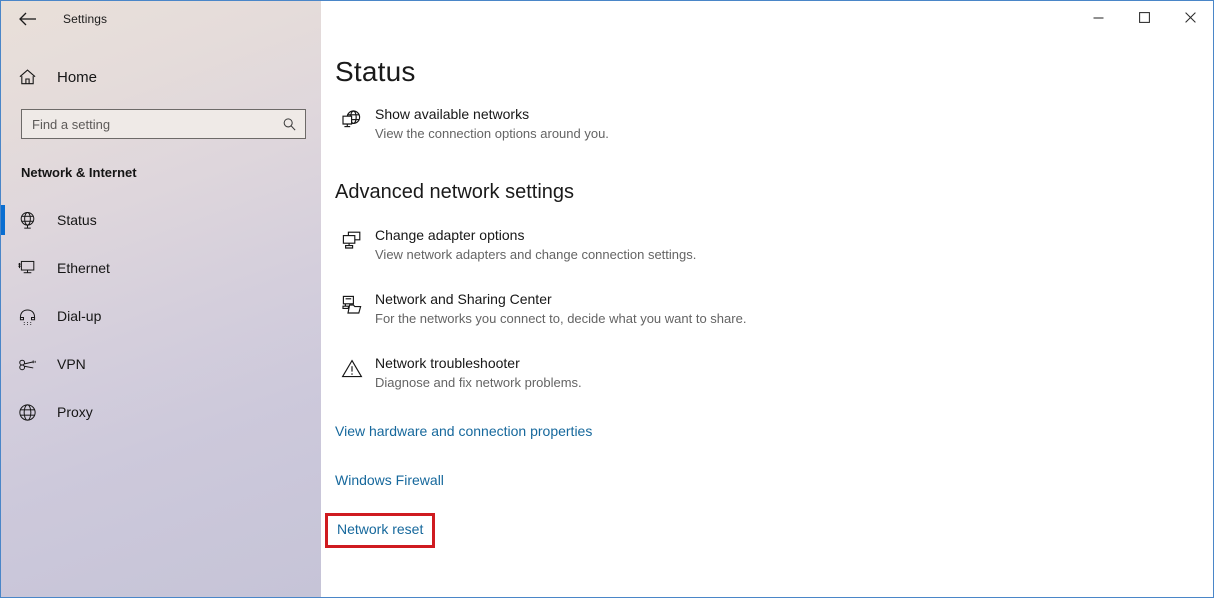  What do you see at coordinates (27, 77) in the screenshot?
I see `home-icon` at bounding box center [27, 77].